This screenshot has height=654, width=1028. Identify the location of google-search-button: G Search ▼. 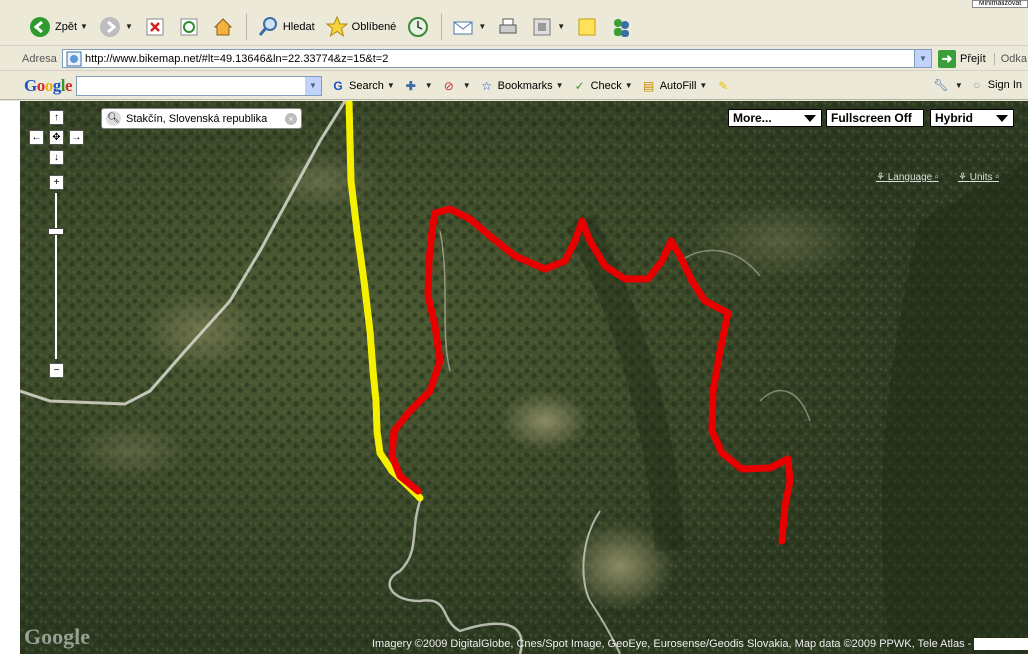
(362, 86).